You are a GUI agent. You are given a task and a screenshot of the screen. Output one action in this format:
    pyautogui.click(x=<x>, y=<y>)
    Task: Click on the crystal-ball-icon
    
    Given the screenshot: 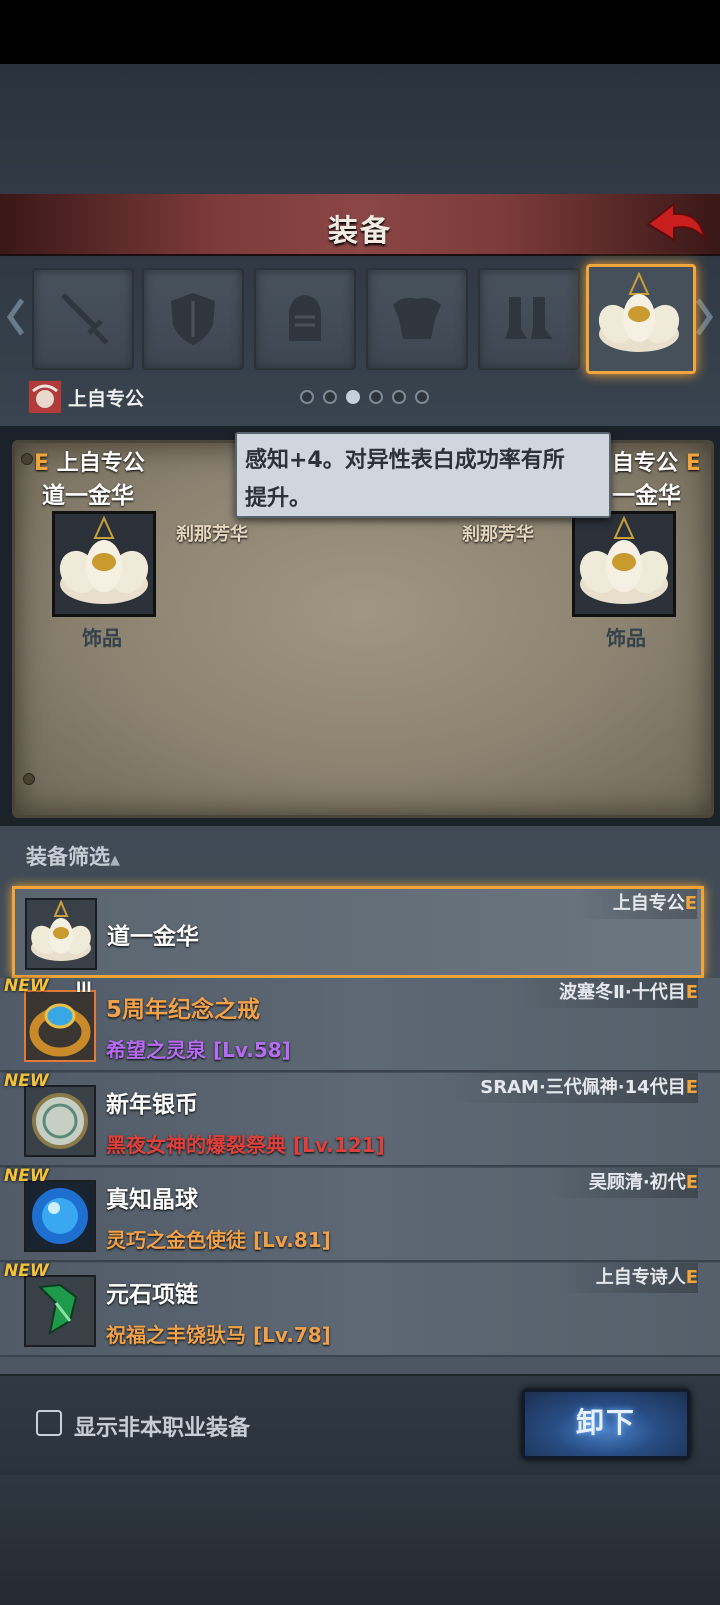 What is the action you would take?
    pyautogui.click(x=60, y=1216)
    